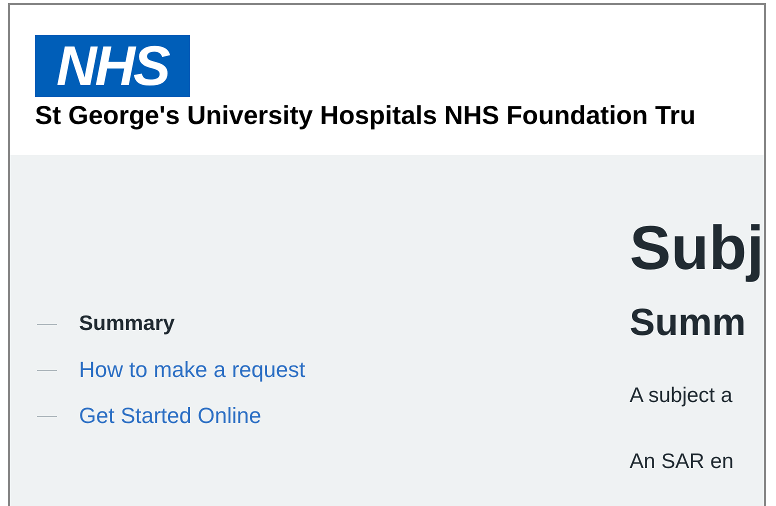  I want to click on paragraph: A subject a, so click(682, 396).